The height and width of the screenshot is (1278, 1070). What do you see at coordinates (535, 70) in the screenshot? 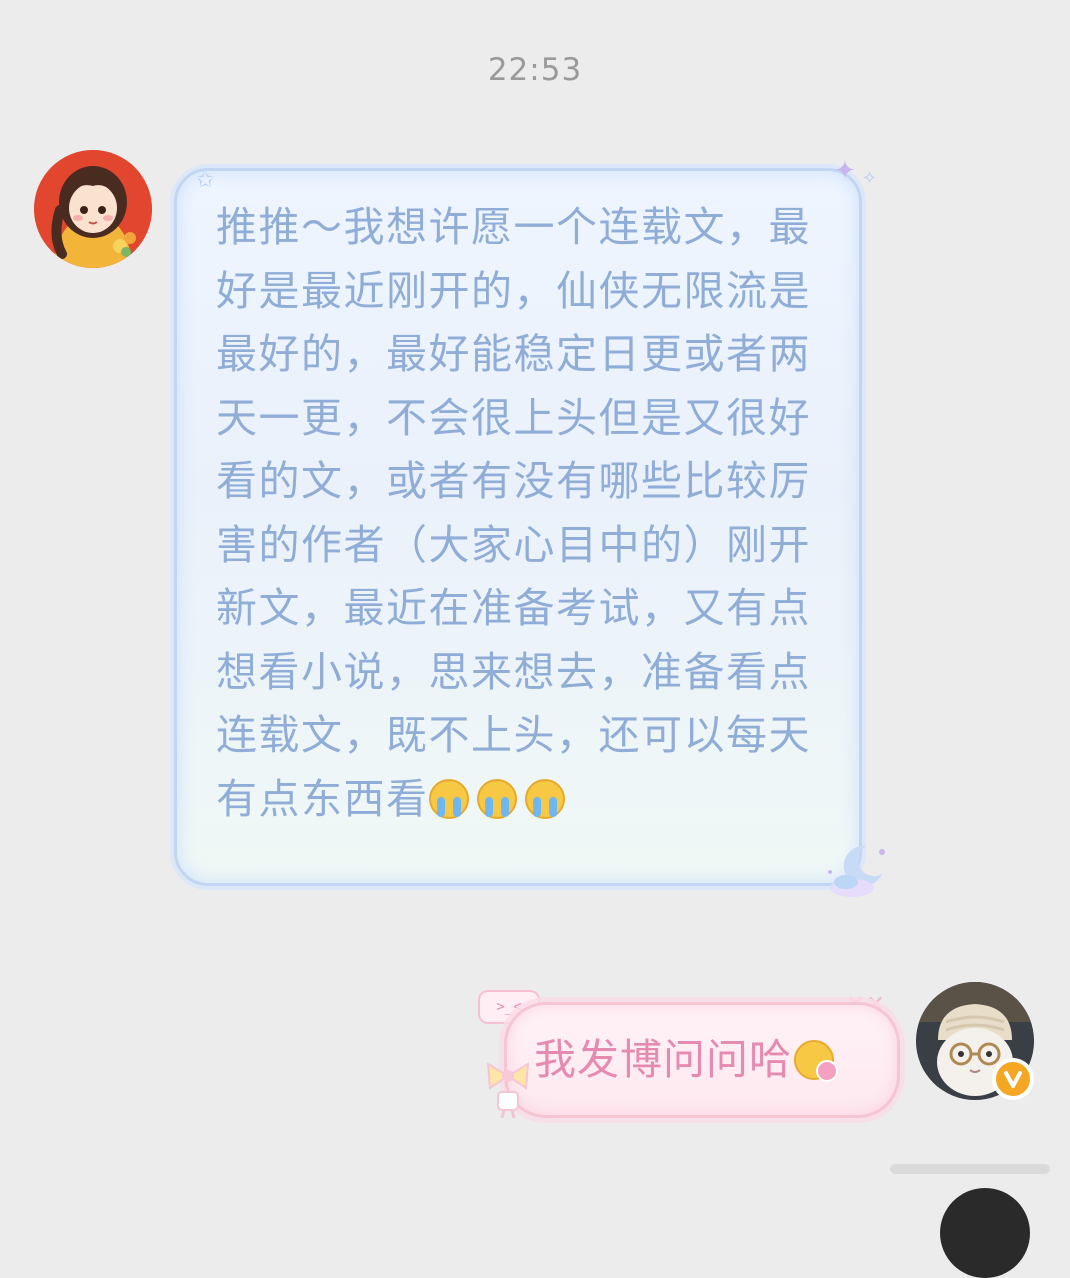
I see `message-timestamp: 22:53` at bounding box center [535, 70].